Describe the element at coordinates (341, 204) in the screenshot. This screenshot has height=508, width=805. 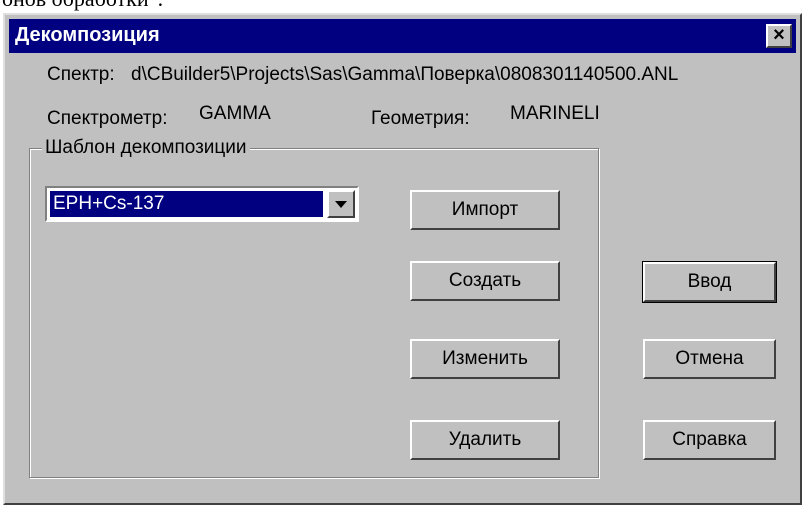
I see `chevron-down-icon` at that location.